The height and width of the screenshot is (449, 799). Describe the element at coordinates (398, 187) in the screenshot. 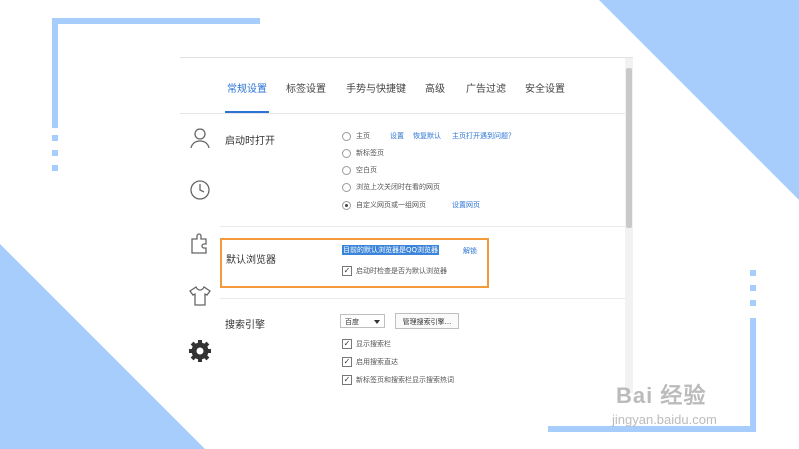

I see `option-last-session-label: 浏览上次关闭时在看的网页` at that location.